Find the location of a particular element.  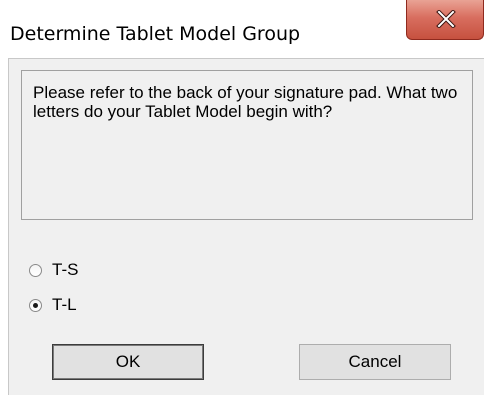

radio-selected-dot is located at coordinates (35, 305).